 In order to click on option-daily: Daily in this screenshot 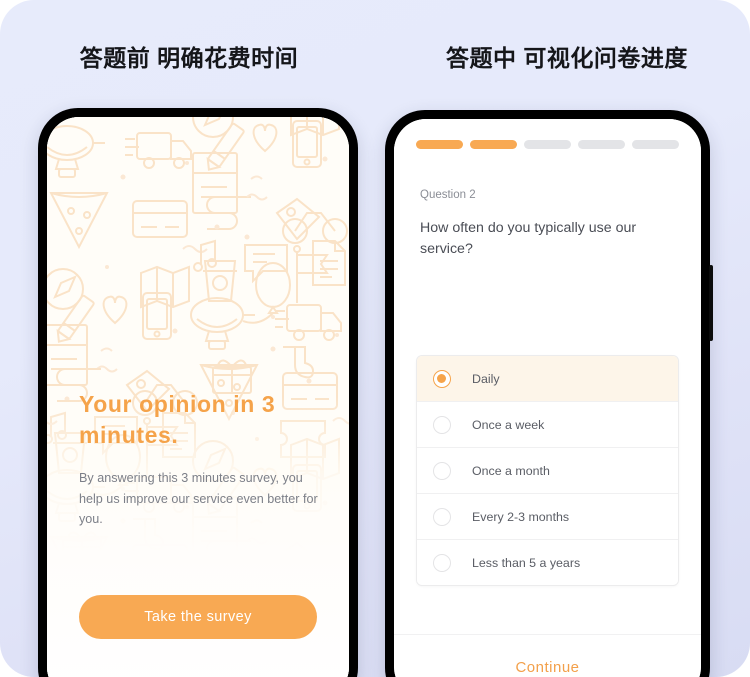, I will do `click(547, 379)`.